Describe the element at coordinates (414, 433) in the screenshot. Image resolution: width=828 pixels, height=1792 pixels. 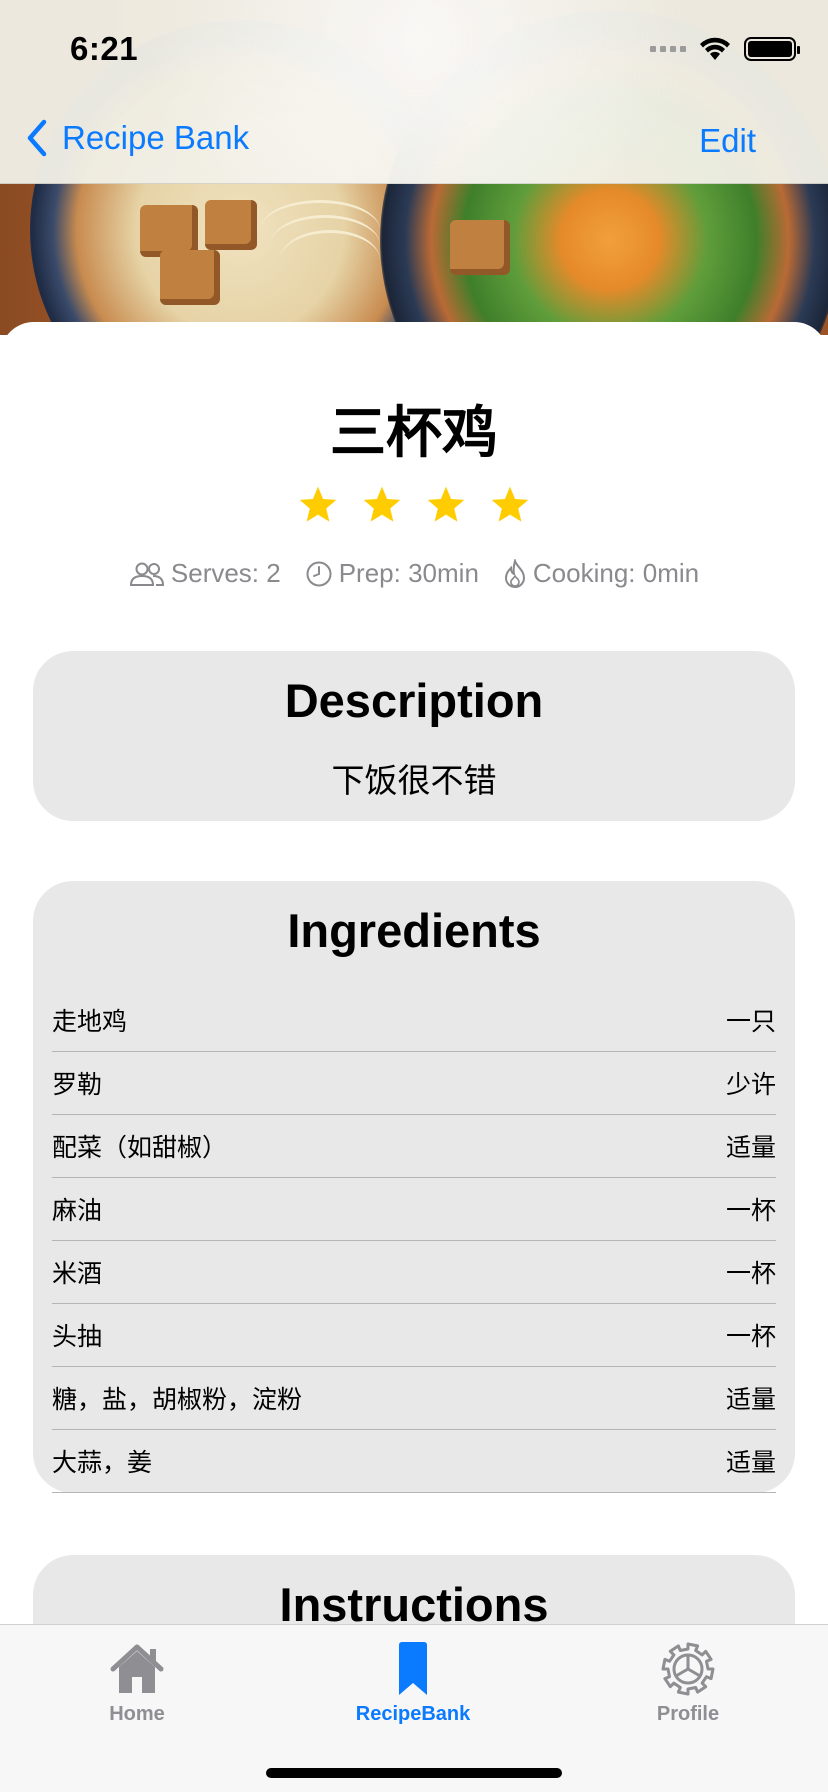
I see `recipe-title: 三杯鸡` at that location.